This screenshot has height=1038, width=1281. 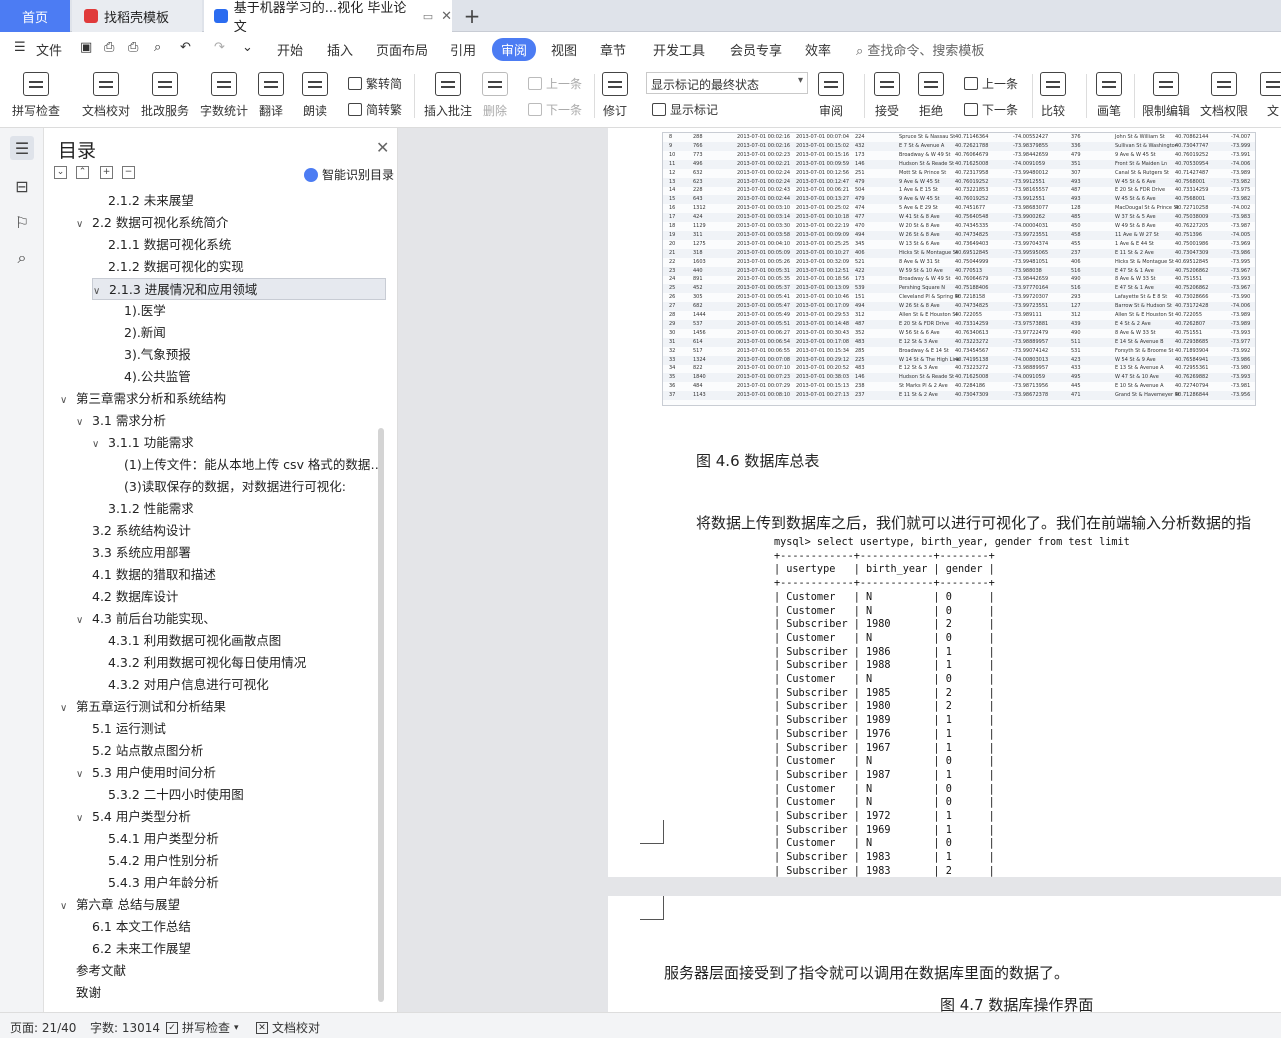 I want to click on hamburger-icon: ☰, so click(x=20, y=47).